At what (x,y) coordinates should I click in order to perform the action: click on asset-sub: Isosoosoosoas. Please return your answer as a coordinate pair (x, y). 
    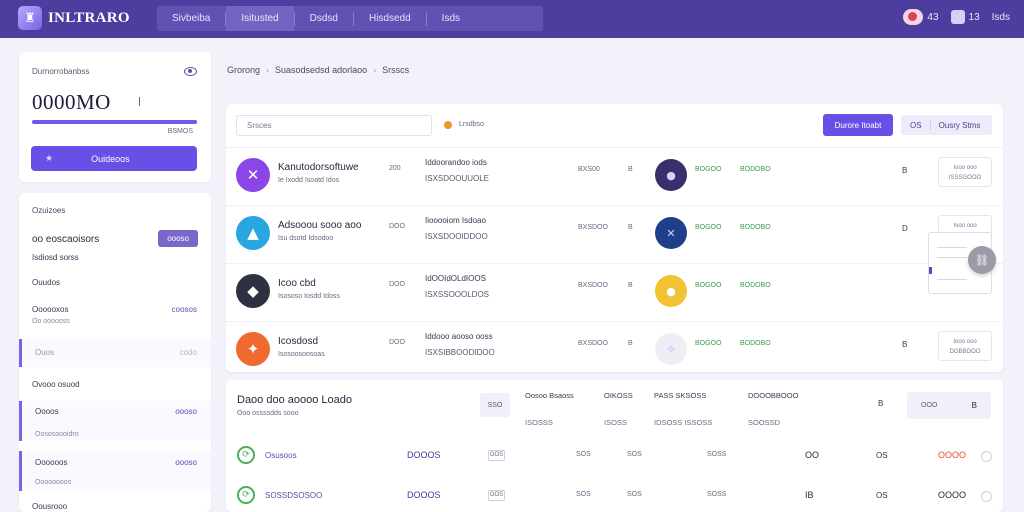
    Looking at the image, I should click on (301, 354).